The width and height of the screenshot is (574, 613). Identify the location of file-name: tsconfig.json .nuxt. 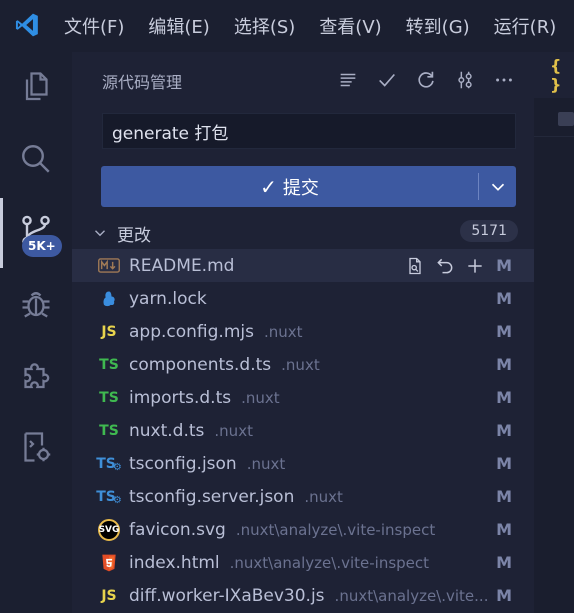
(207, 463).